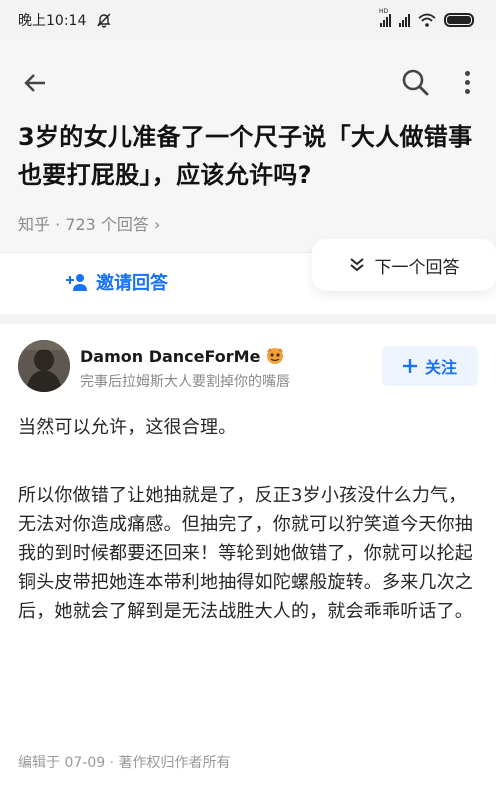  I want to click on question-meta: 知乎 · 723 个回答 ›, so click(89, 223).